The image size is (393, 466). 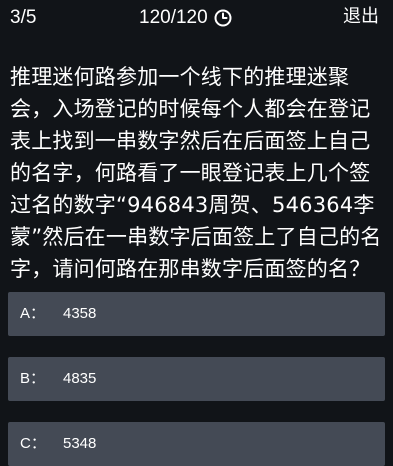 What do you see at coordinates (80, 313) in the screenshot?
I see `option-a-value: 4358` at bounding box center [80, 313].